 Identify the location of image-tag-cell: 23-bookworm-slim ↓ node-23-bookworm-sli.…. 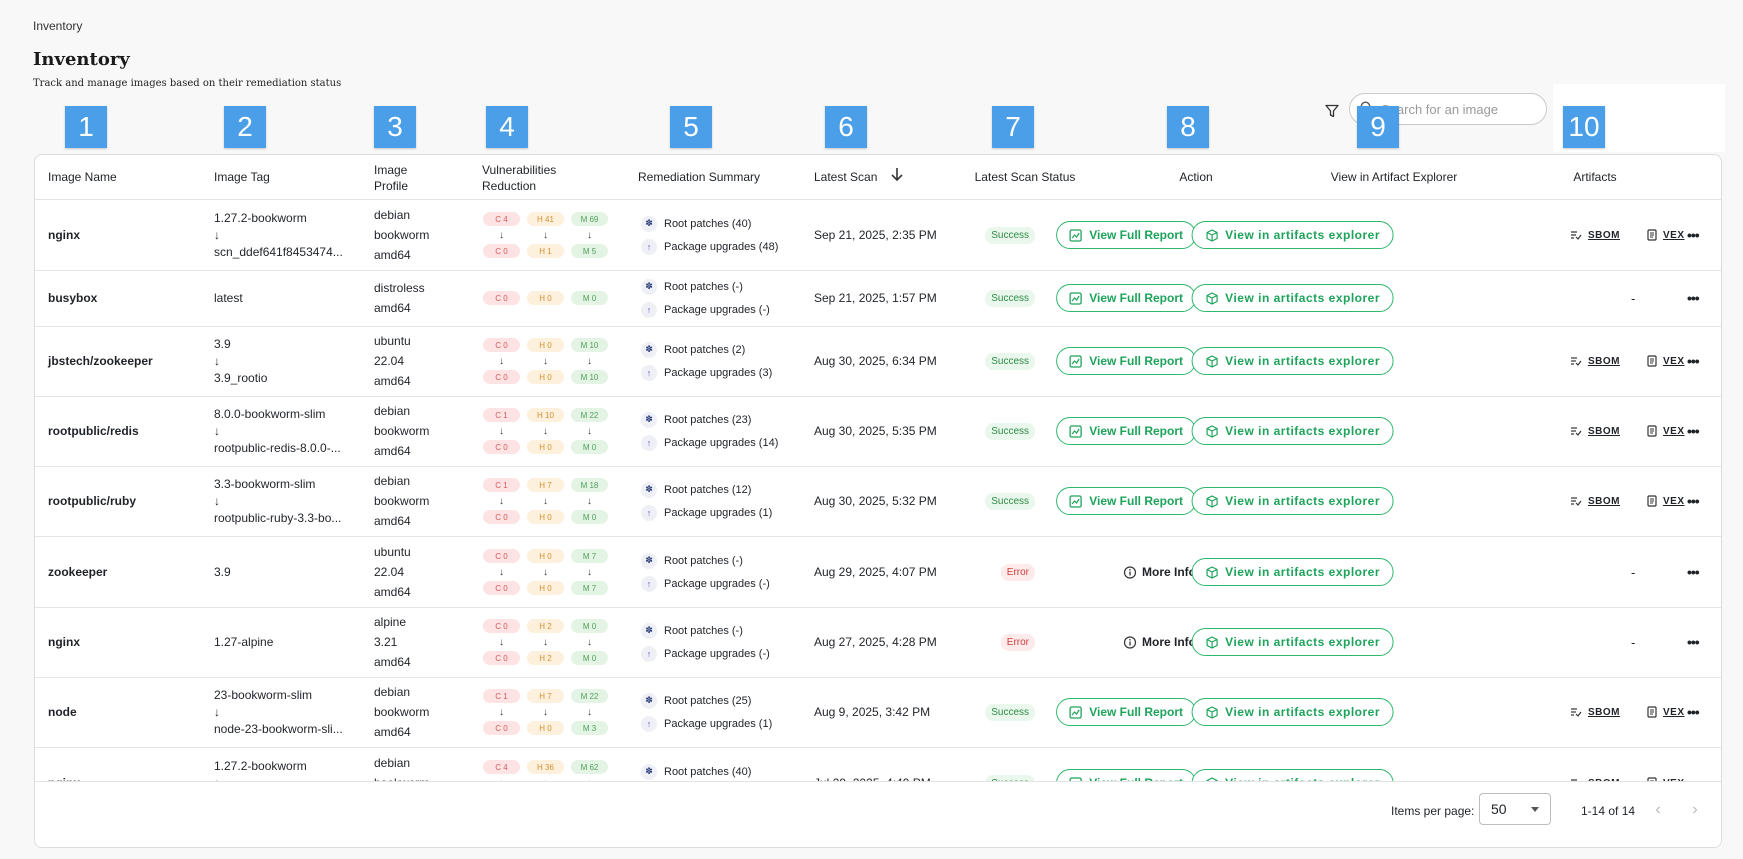
(278, 712).